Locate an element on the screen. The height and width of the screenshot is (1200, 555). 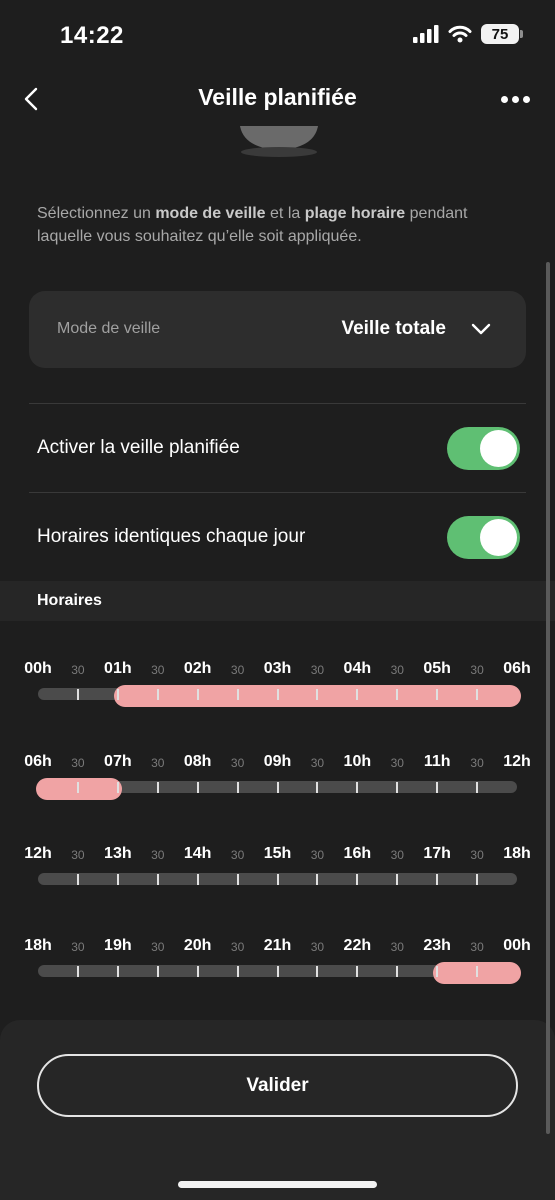
status-bar: 14:22 75 is located at coordinates (277, 36).